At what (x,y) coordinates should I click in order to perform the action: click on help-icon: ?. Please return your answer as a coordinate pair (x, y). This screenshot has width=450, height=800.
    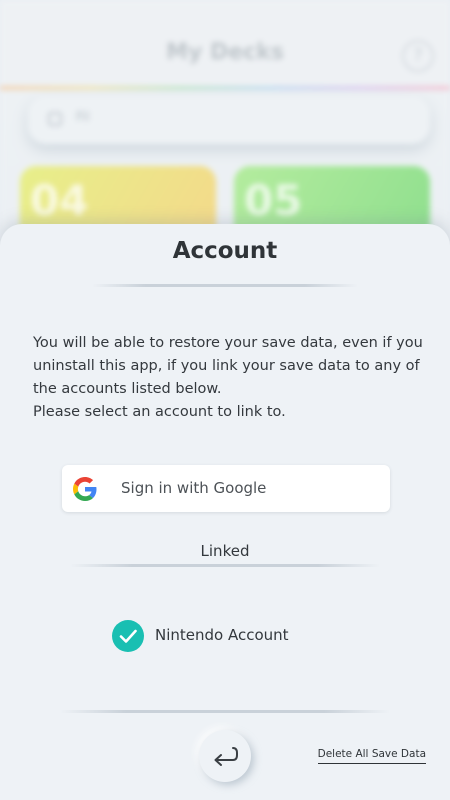
    Looking at the image, I should click on (418, 56).